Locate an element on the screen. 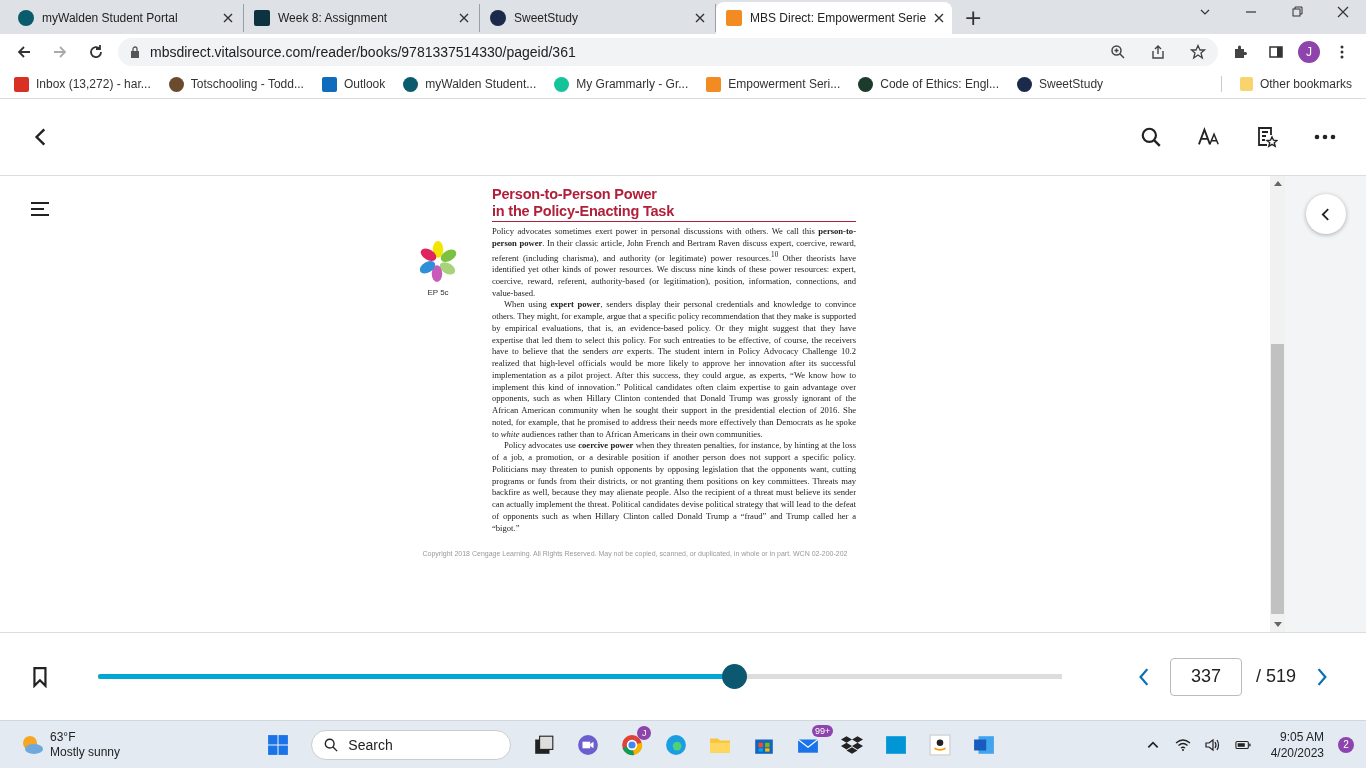 The width and height of the screenshot is (1366, 768). bookmark: Outlook is located at coordinates (353, 84).